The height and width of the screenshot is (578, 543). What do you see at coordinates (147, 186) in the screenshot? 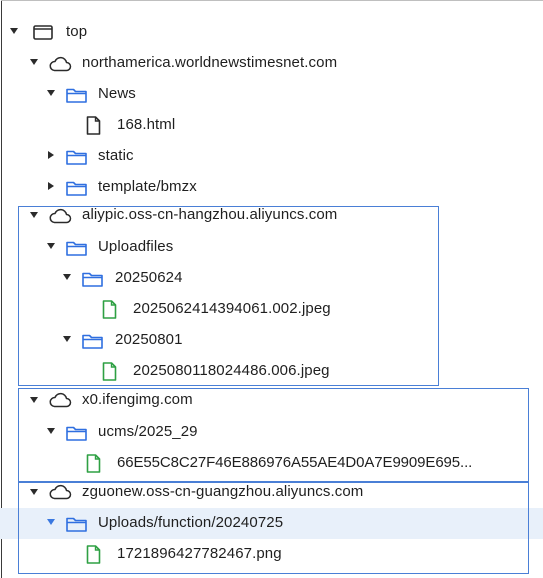
I see `tree-row-label: template/bmzx` at bounding box center [147, 186].